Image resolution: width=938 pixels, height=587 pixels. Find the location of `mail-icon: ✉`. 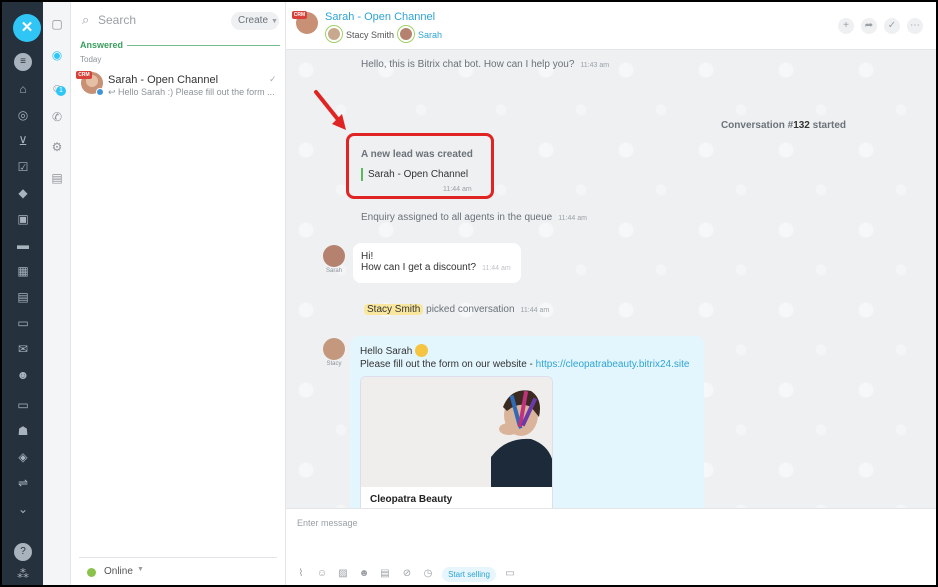

mail-icon: ✉ is located at coordinates (23, 349).